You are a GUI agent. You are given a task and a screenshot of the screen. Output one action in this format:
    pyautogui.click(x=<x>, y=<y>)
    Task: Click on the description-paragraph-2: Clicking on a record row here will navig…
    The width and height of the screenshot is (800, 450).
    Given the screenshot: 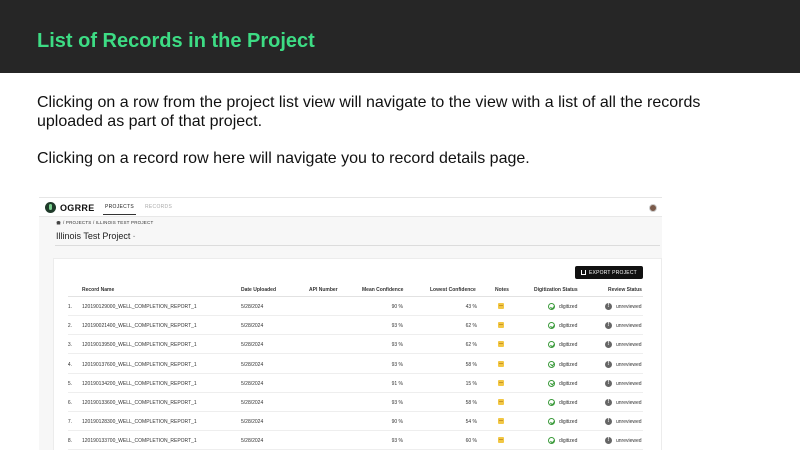 What is the action you would take?
    pyautogui.click(x=283, y=158)
    